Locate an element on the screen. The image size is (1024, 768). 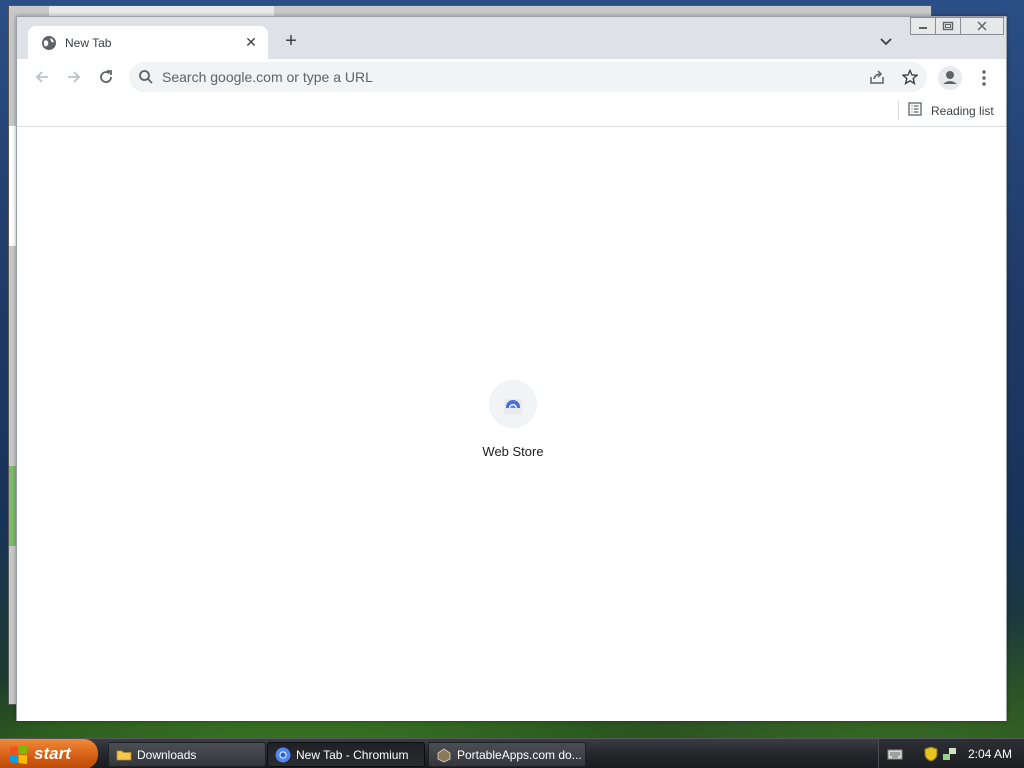
tab-close-icon: ✕ is located at coordinates (251, 42).